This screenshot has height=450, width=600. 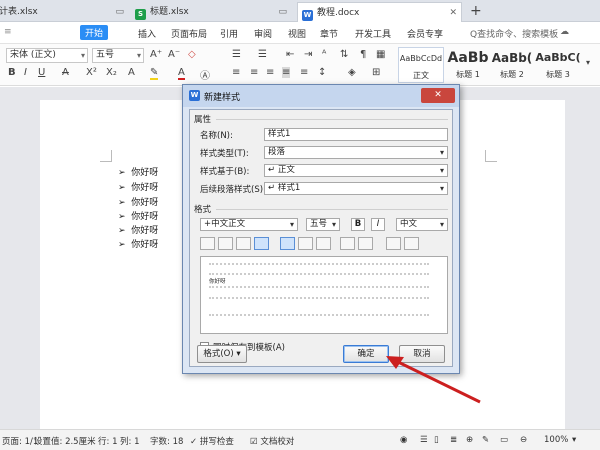 What do you see at coordinates (297, 33) in the screenshot?
I see `menu-view: 视图` at bounding box center [297, 33].